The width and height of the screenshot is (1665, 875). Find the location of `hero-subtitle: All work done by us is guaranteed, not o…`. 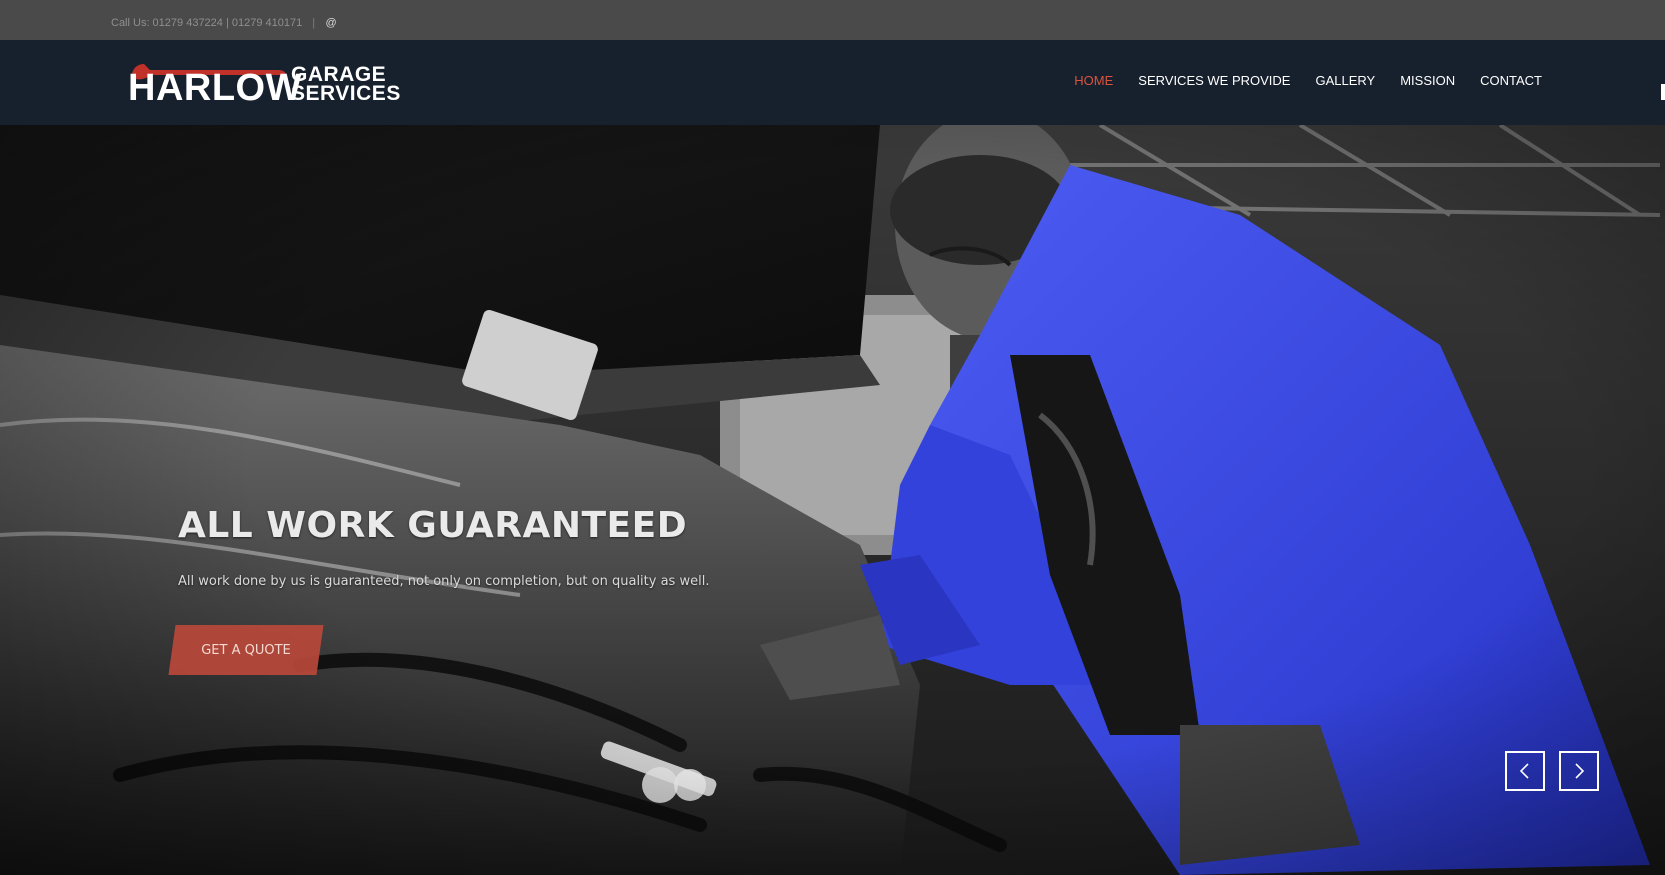

hero-subtitle: All work done by us is guaranteed, not o… is located at coordinates (444, 581).